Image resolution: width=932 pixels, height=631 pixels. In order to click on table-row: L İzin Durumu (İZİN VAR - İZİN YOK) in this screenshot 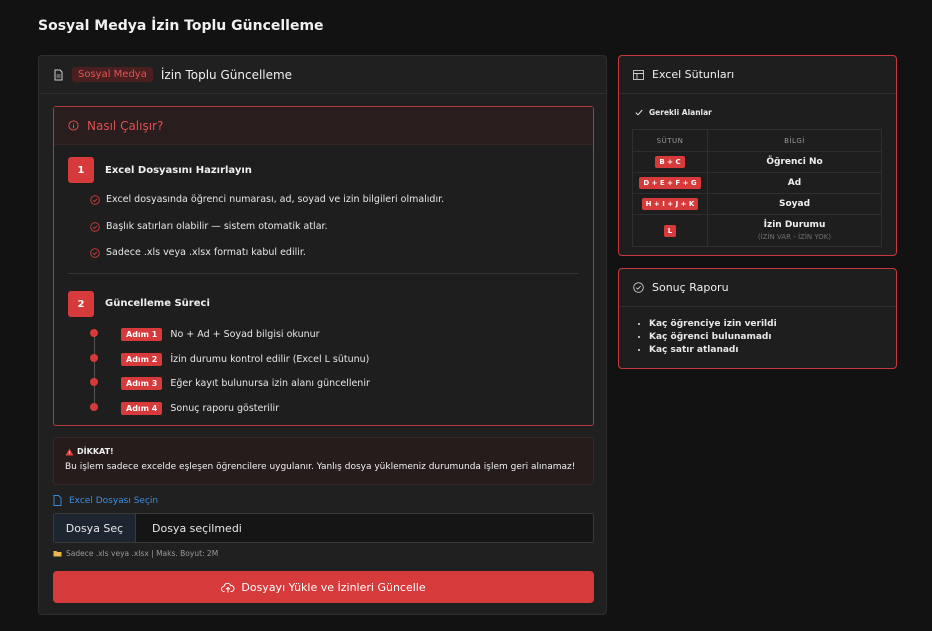, I will do `click(757, 230)`.